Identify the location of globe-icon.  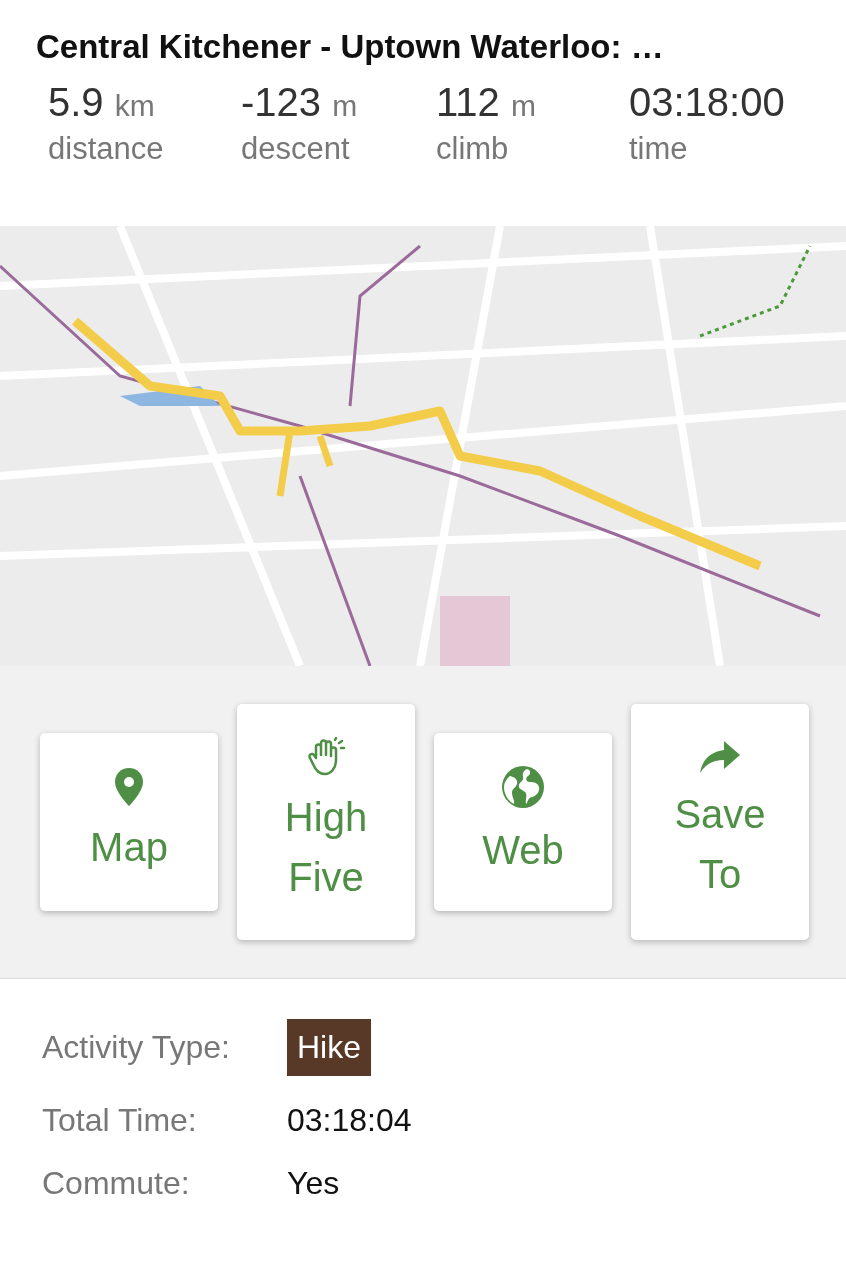
(523, 787).